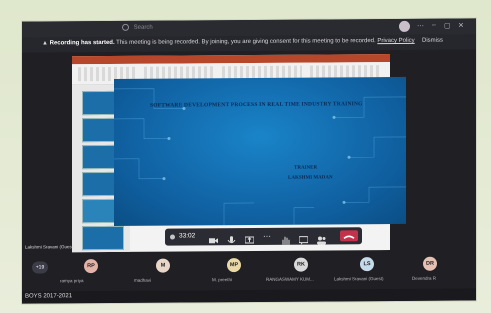  What do you see at coordinates (72, 281) in the screenshot?
I see `participant-name: ramya priya` at bounding box center [72, 281].